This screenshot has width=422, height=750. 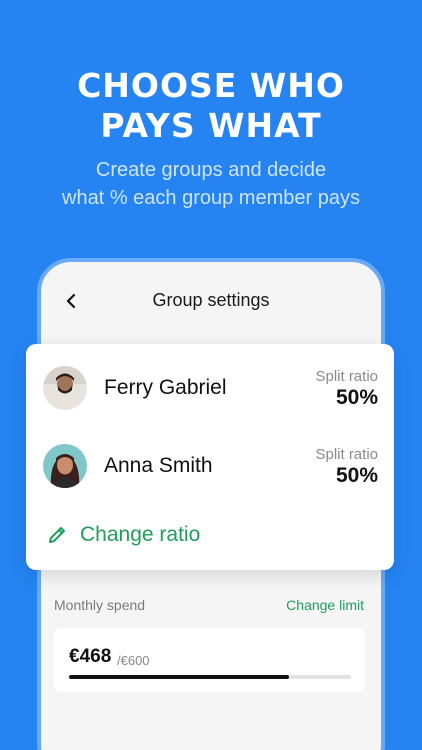 I want to click on change-ratio-label: Change ratio, so click(x=140, y=534).